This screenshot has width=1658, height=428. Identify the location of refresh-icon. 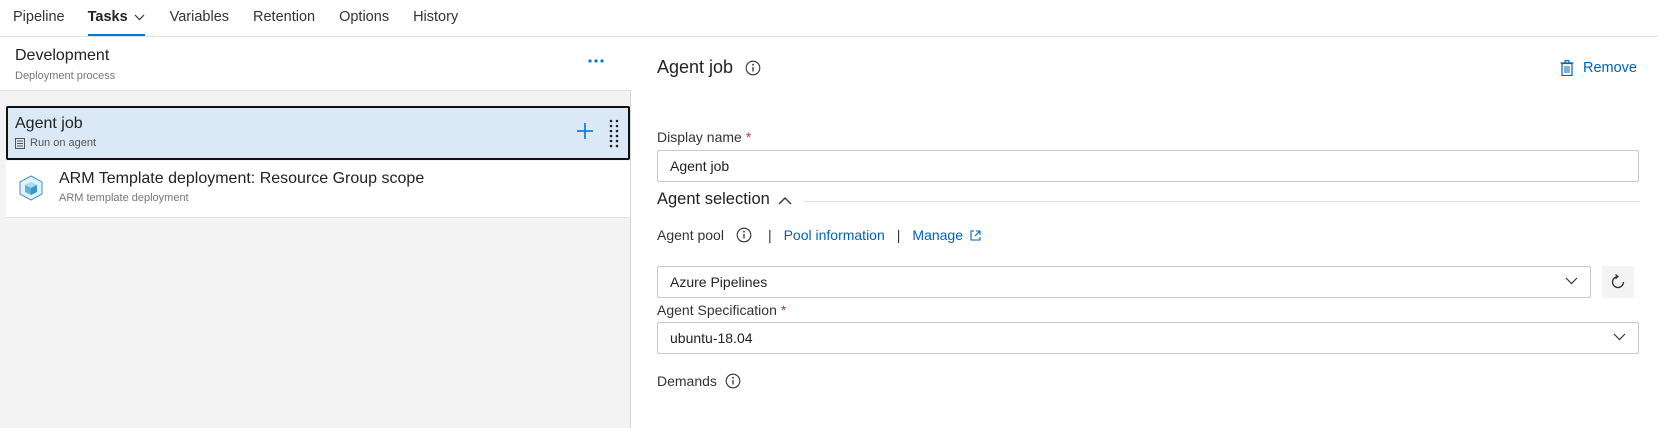
(1618, 281).